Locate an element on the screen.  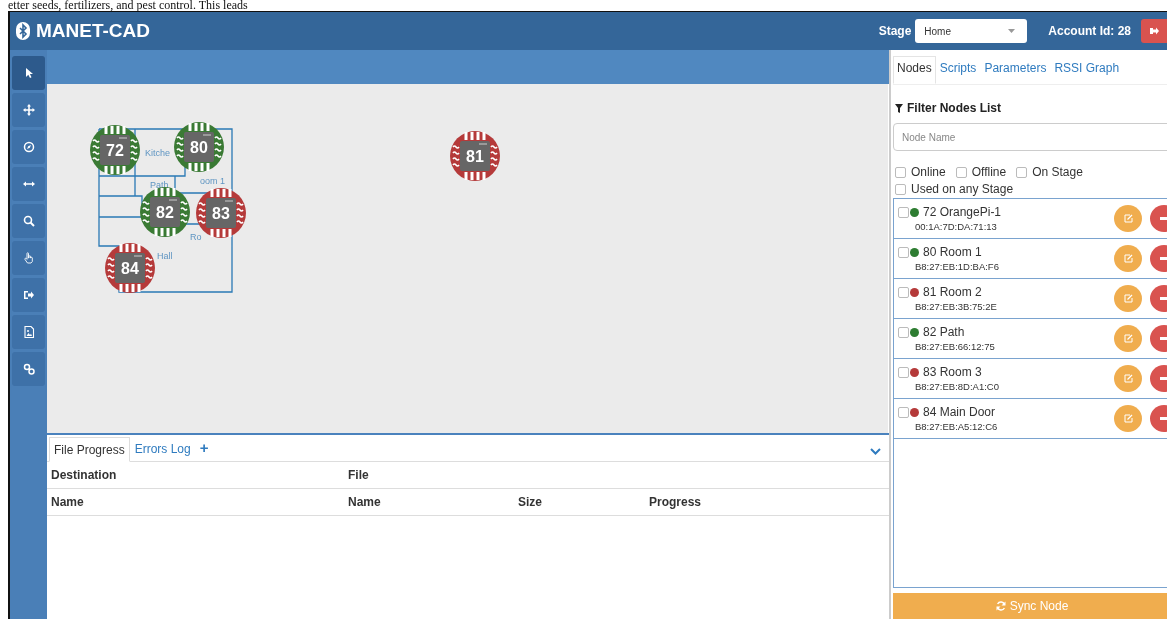
logout-button is located at coordinates (1154, 31).